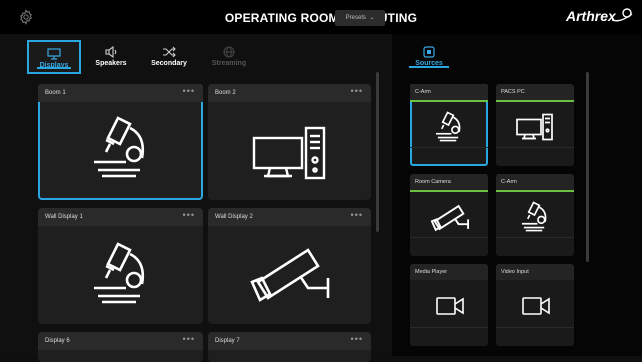 This screenshot has width=642, height=362. What do you see at coordinates (169, 52) in the screenshot?
I see `shuffle-icon` at bounding box center [169, 52].